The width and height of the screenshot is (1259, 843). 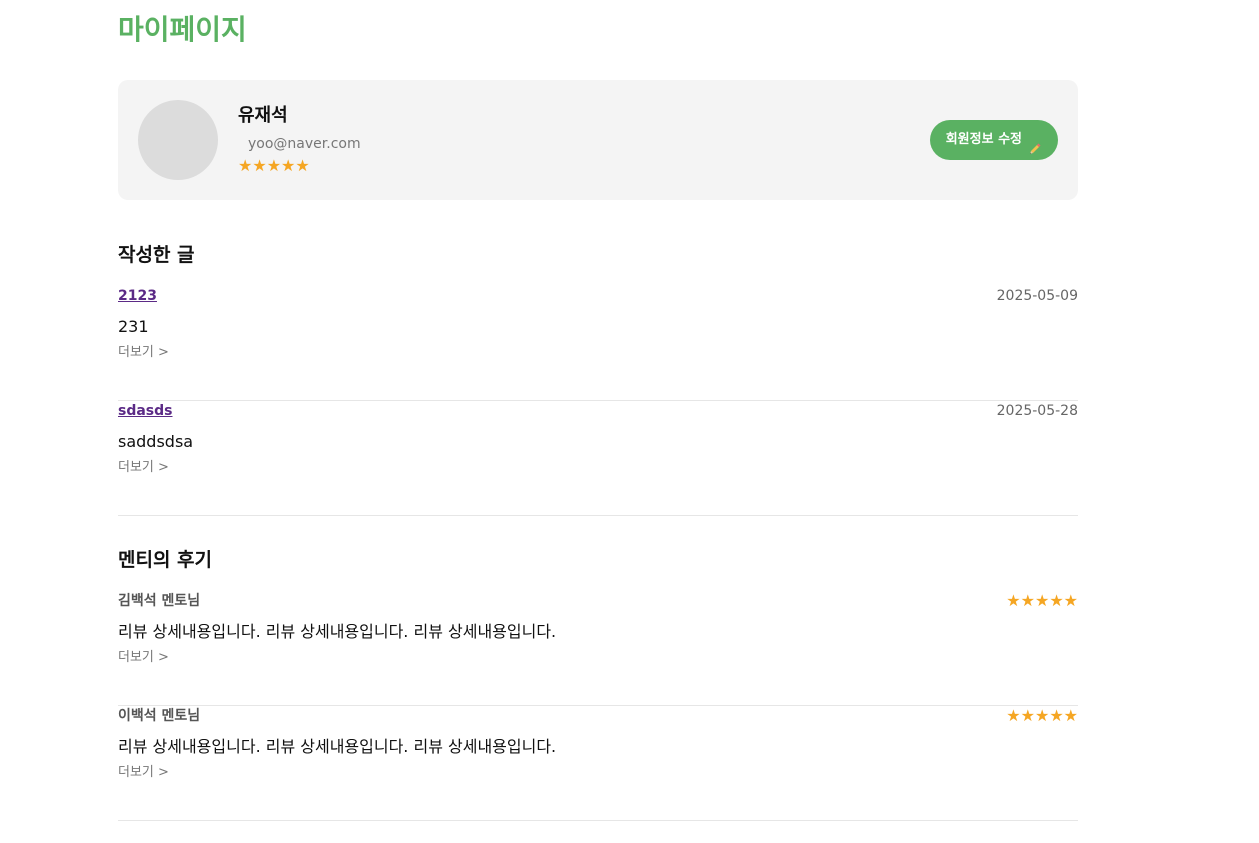 What do you see at coordinates (133, 326) in the screenshot?
I see `post-body: 231` at bounding box center [133, 326].